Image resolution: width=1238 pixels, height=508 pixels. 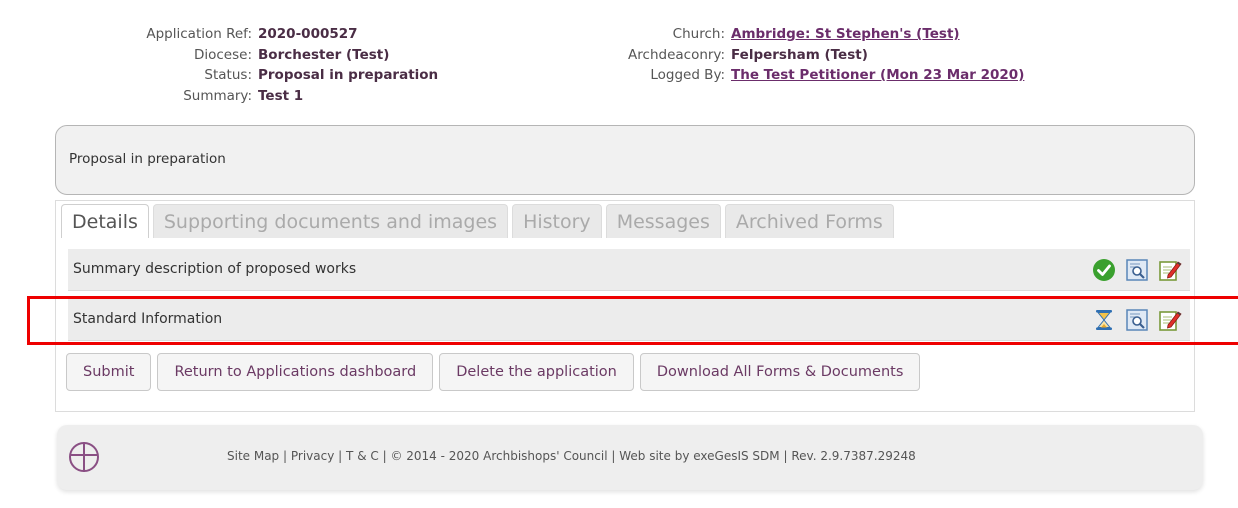 I want to click on tab-archived-forms: Archived Forms, so click(x=809, y=221).